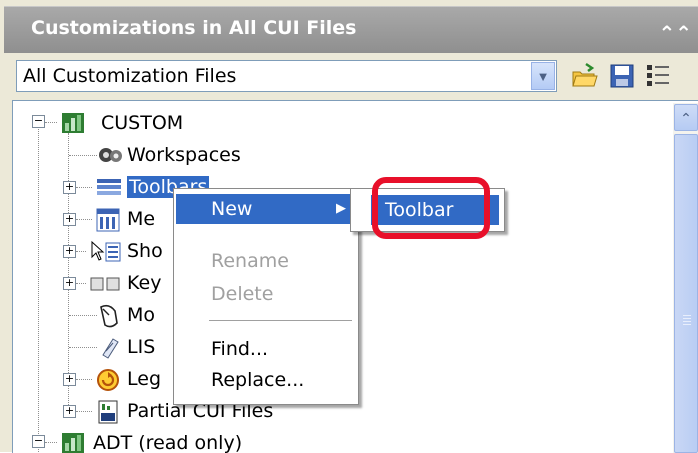  I want to click on tree-node-label: Sho, so click(145, 251).